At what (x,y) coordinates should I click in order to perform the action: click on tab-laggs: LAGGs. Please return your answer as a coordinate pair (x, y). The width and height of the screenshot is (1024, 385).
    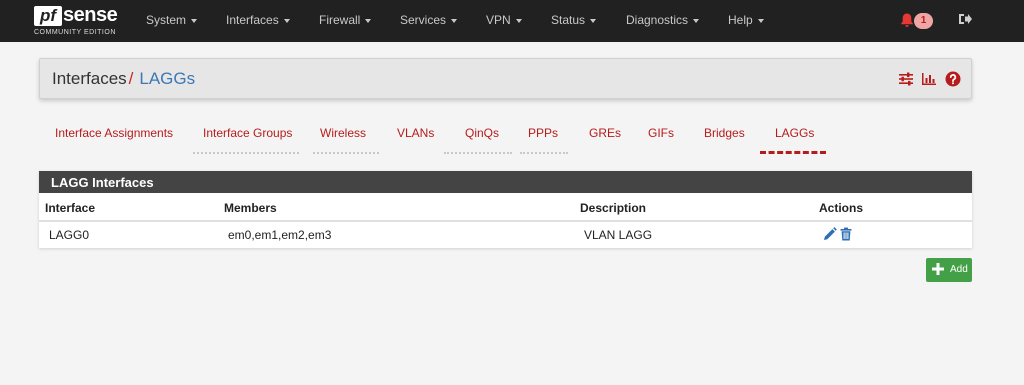
    Looking at the image, I should click on (794, 133).